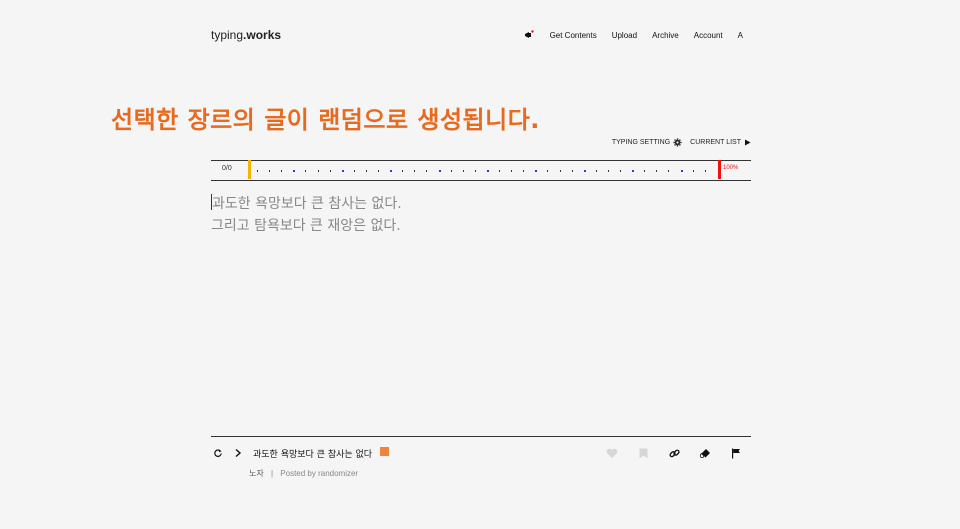 This screenshot has height=529, width=960. What do you see at coordinates (719, 169) in the screenshot?
I see `progress-end-marker` at bounding box center [719, 169].